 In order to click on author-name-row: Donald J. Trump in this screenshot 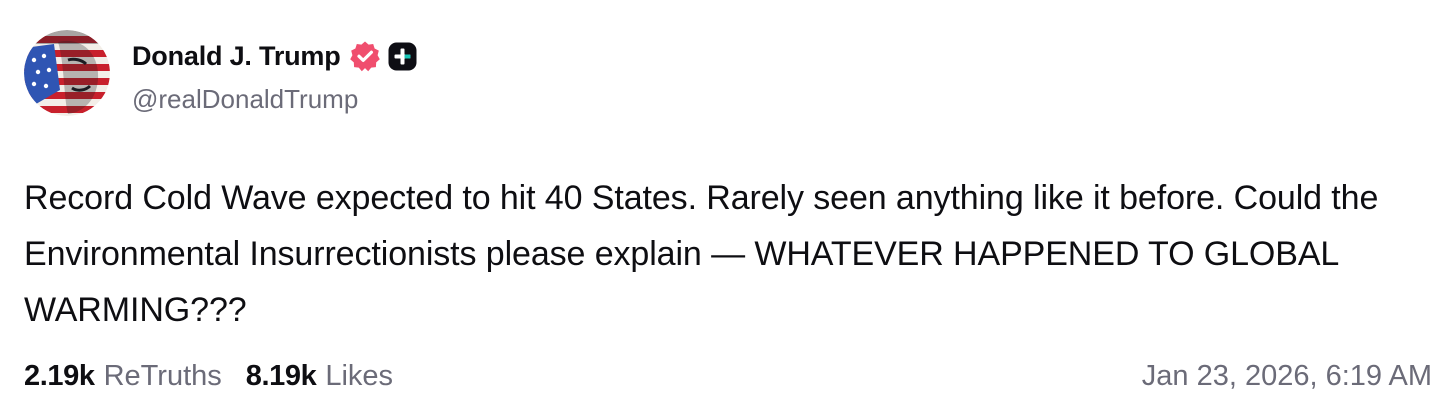, I will do `click(275, 56)`.